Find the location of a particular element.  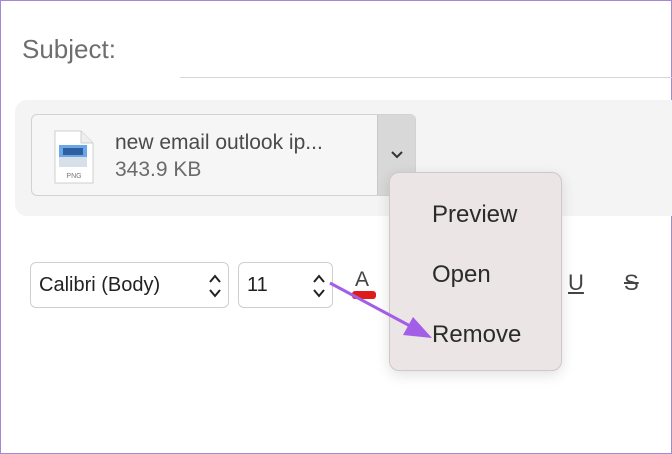

attachment-context-menu: Preview Open Remove is located at coordinates (475, 271).